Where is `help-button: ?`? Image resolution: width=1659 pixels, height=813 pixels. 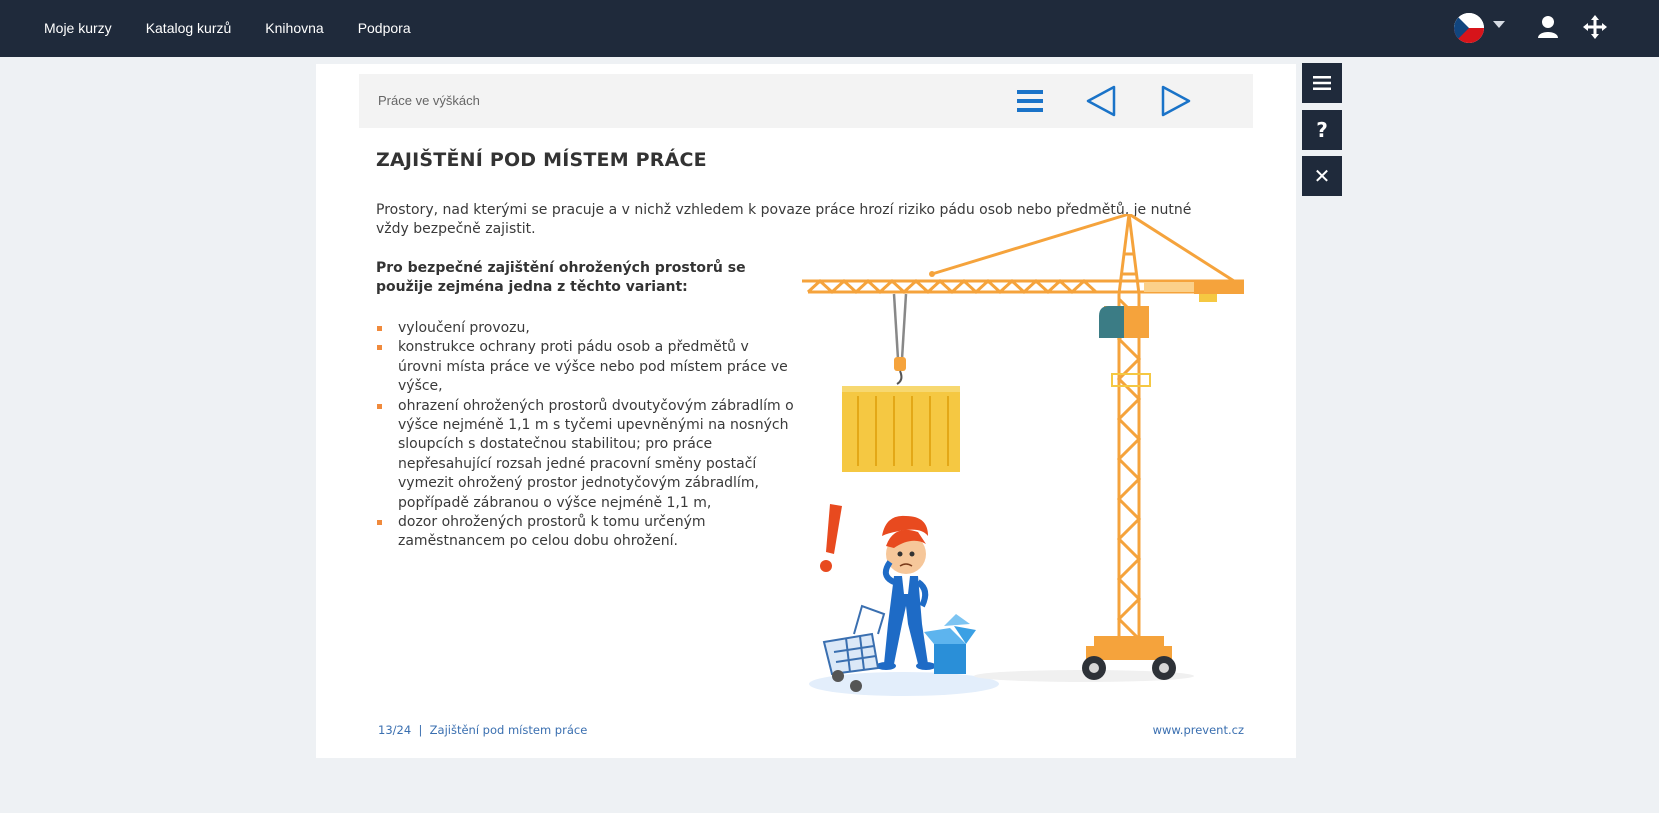 help-button: ? is located at coordinates (1322, 130).